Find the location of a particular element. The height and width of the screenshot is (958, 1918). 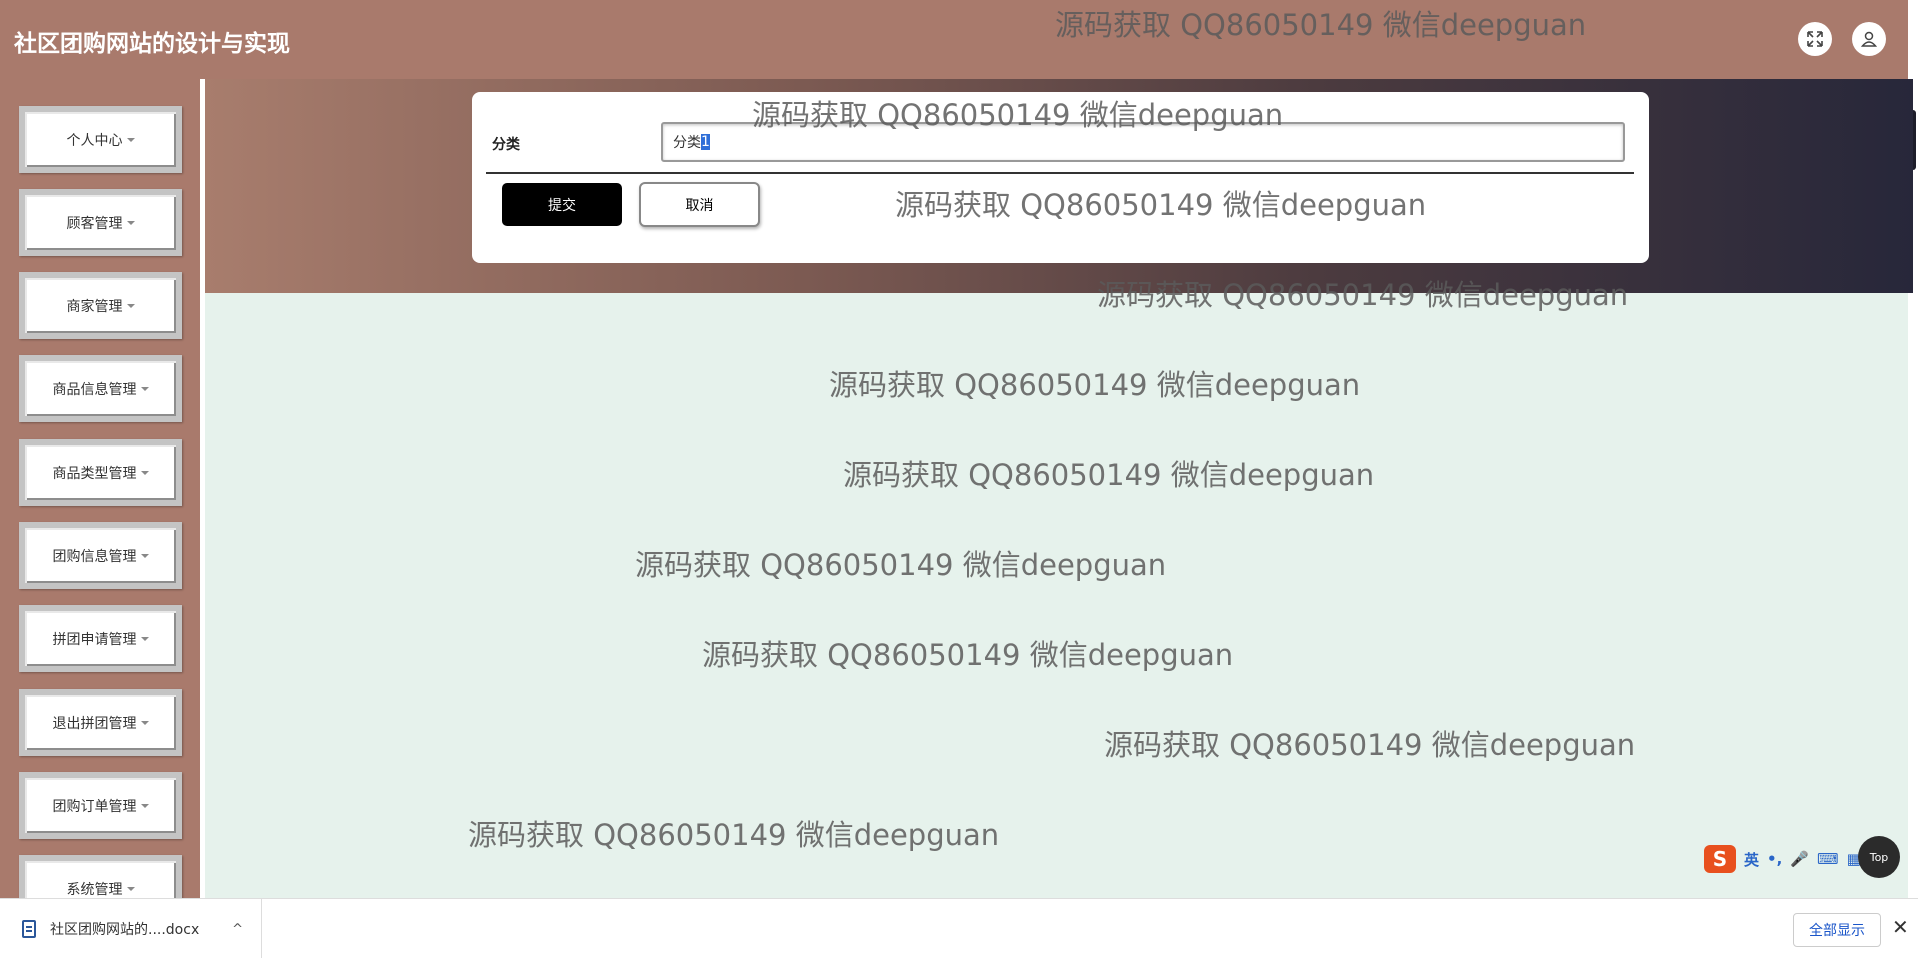

sidebar-item-personal-center: 个人中心 is located at coordinates (100, 139).